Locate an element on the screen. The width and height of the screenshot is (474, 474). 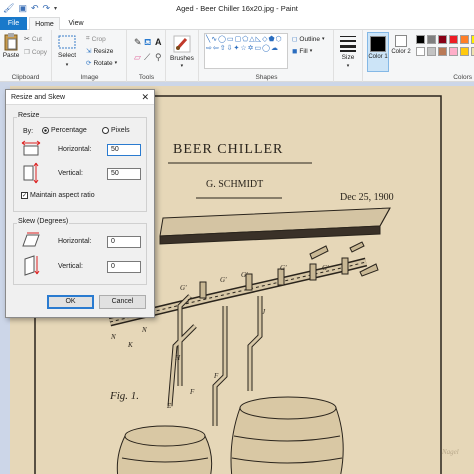
oval-shape-icon: ◯ is located at coordinates (222, 39).